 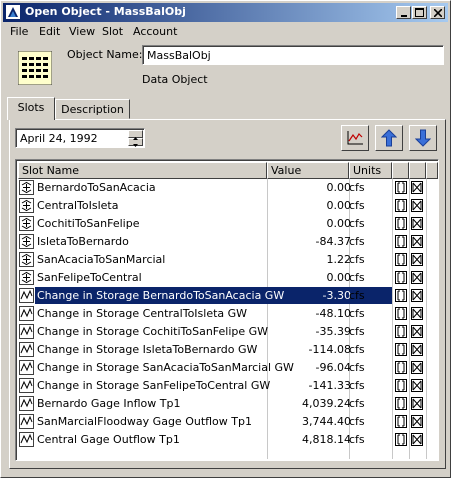 I want to click on tab-slots: Slots, so click(x=31, y=108).